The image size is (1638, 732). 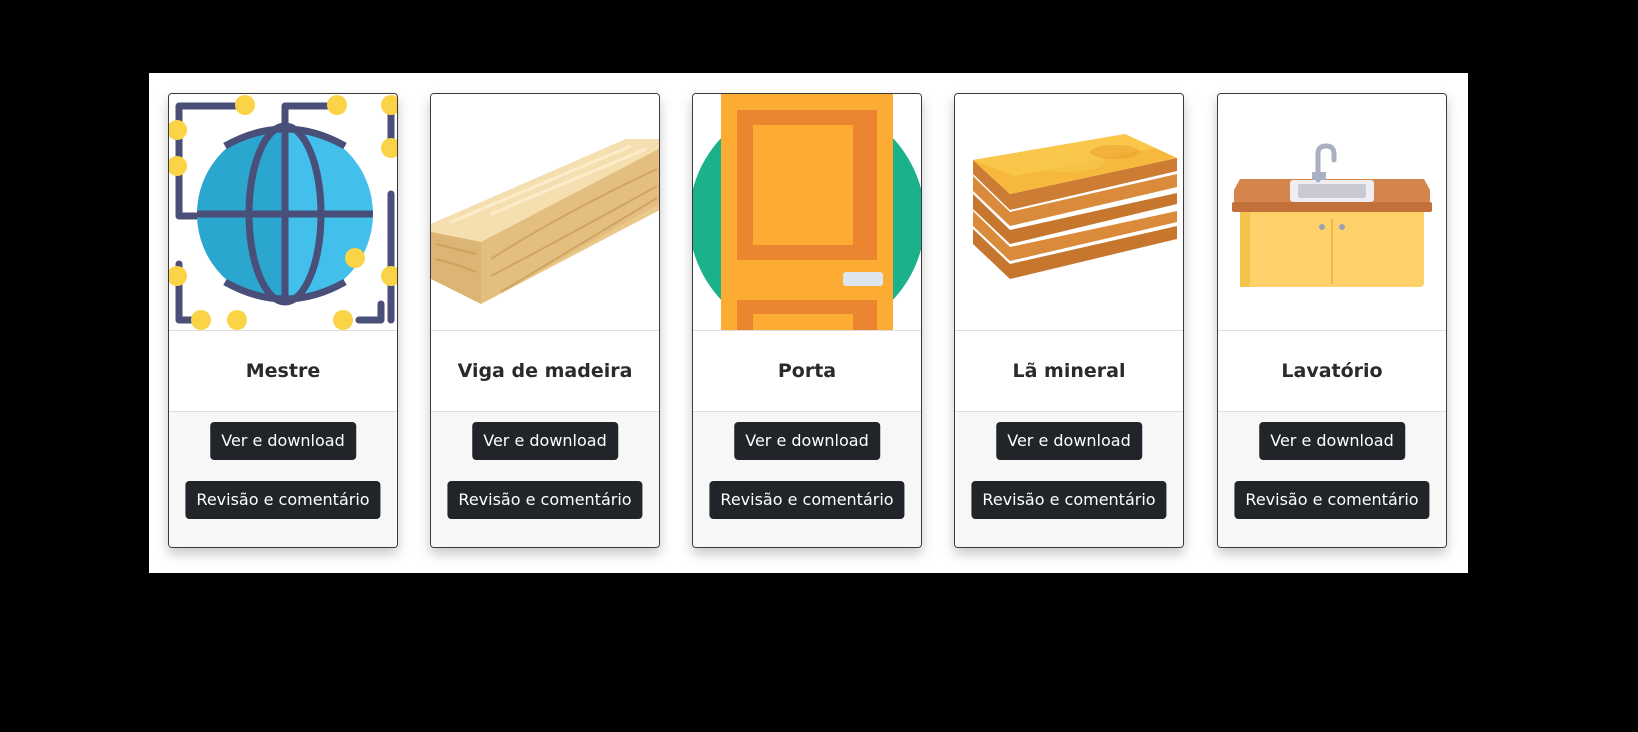 What do you see at coordinates (1069, 371) in the screenshot?
I see `card-title: Lã mineral` at bounding box center [1069, 371].